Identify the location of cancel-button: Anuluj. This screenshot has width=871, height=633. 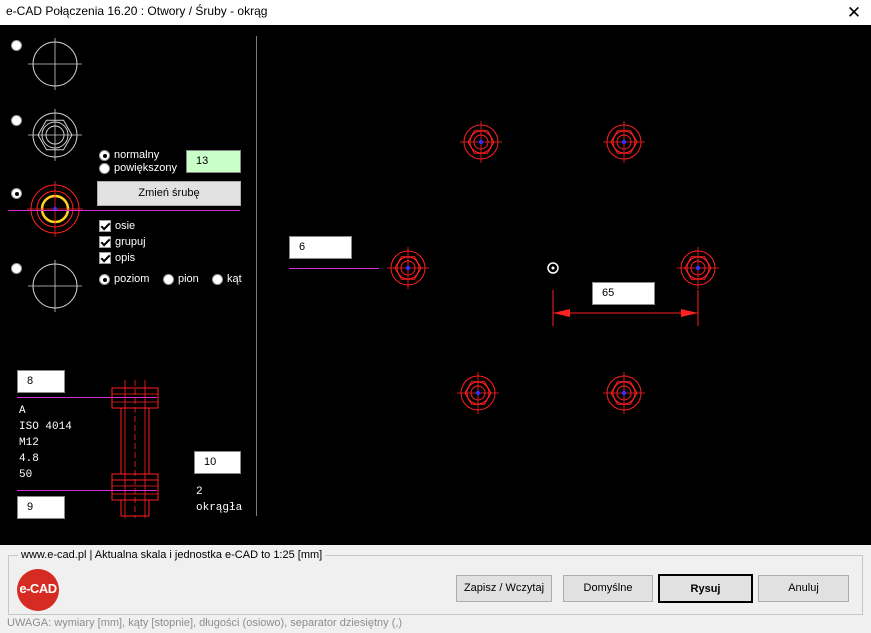
(803, 588).